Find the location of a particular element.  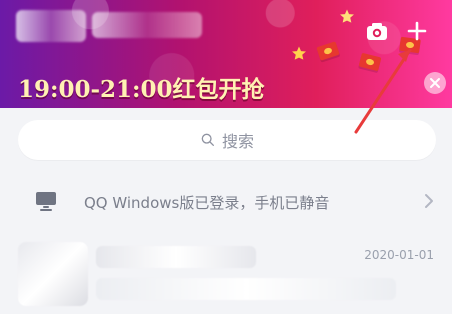

conversation-date: 2020-01-01 is located at coordinates (399, 255).